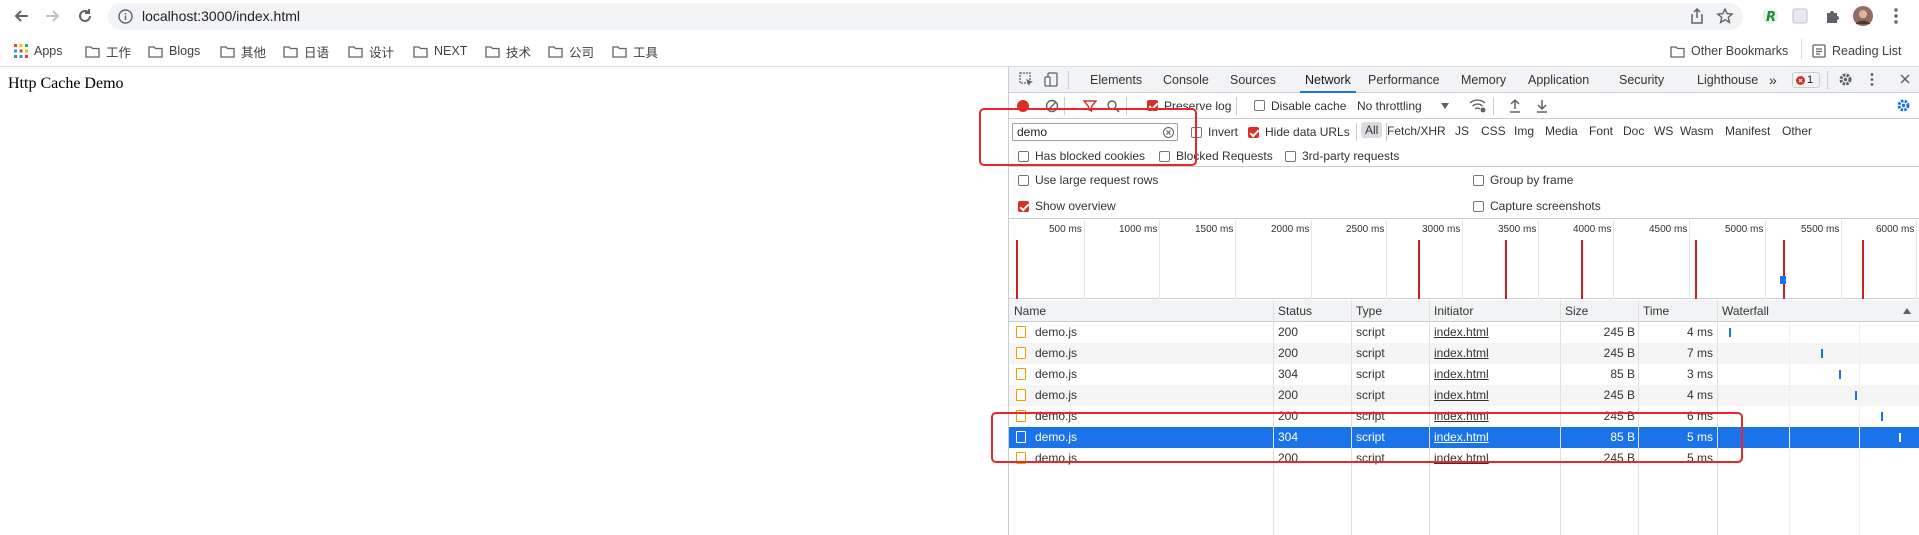 This screenshot has height=535, width=1919. I want to click on more-tabs-icon: », so click(1773, 80).